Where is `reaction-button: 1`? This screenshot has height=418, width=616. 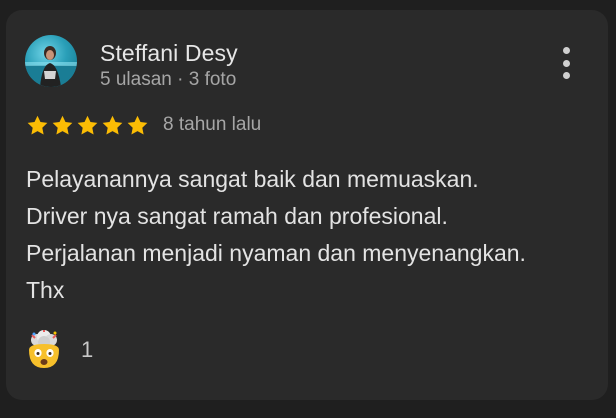 reaction-button: 1 is located at coordinates (58, 350).